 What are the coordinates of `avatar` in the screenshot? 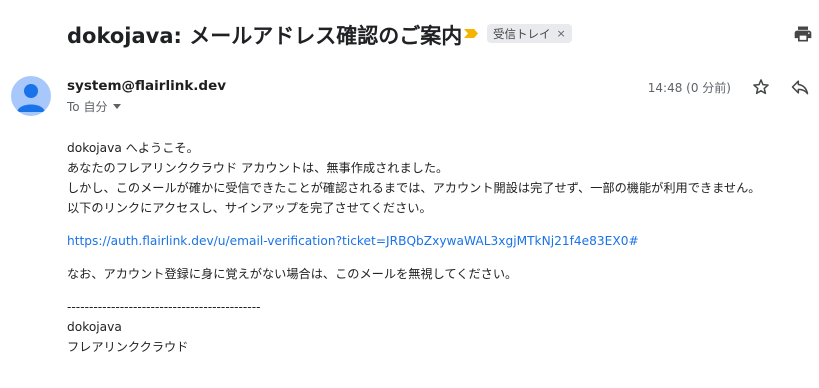 It's located at (31, 96).